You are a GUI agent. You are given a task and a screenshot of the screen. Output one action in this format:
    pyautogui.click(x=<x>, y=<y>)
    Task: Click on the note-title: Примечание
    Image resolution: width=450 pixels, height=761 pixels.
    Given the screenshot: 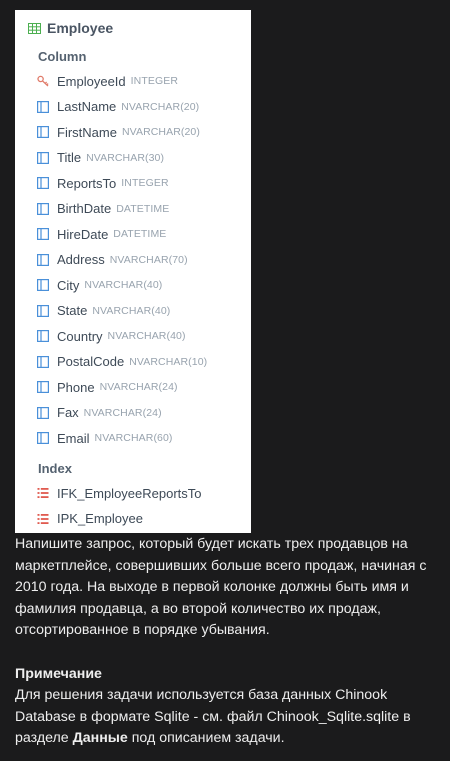 What is the action you would take?
    pyautogui.click(x=58, y=673)
    